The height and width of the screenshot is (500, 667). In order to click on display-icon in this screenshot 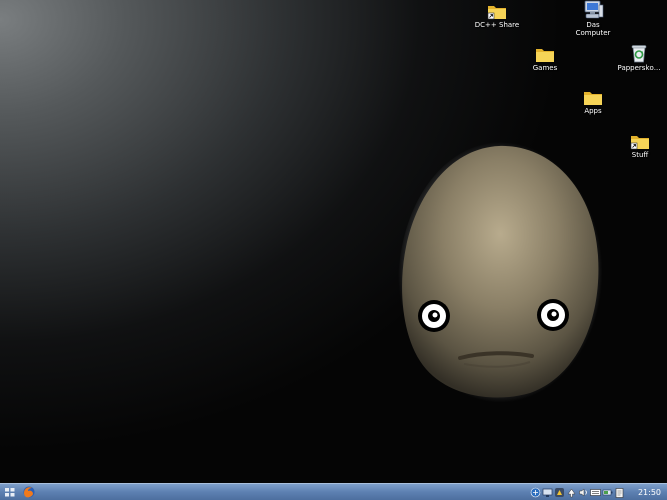, I will do `click(547, 492)`.